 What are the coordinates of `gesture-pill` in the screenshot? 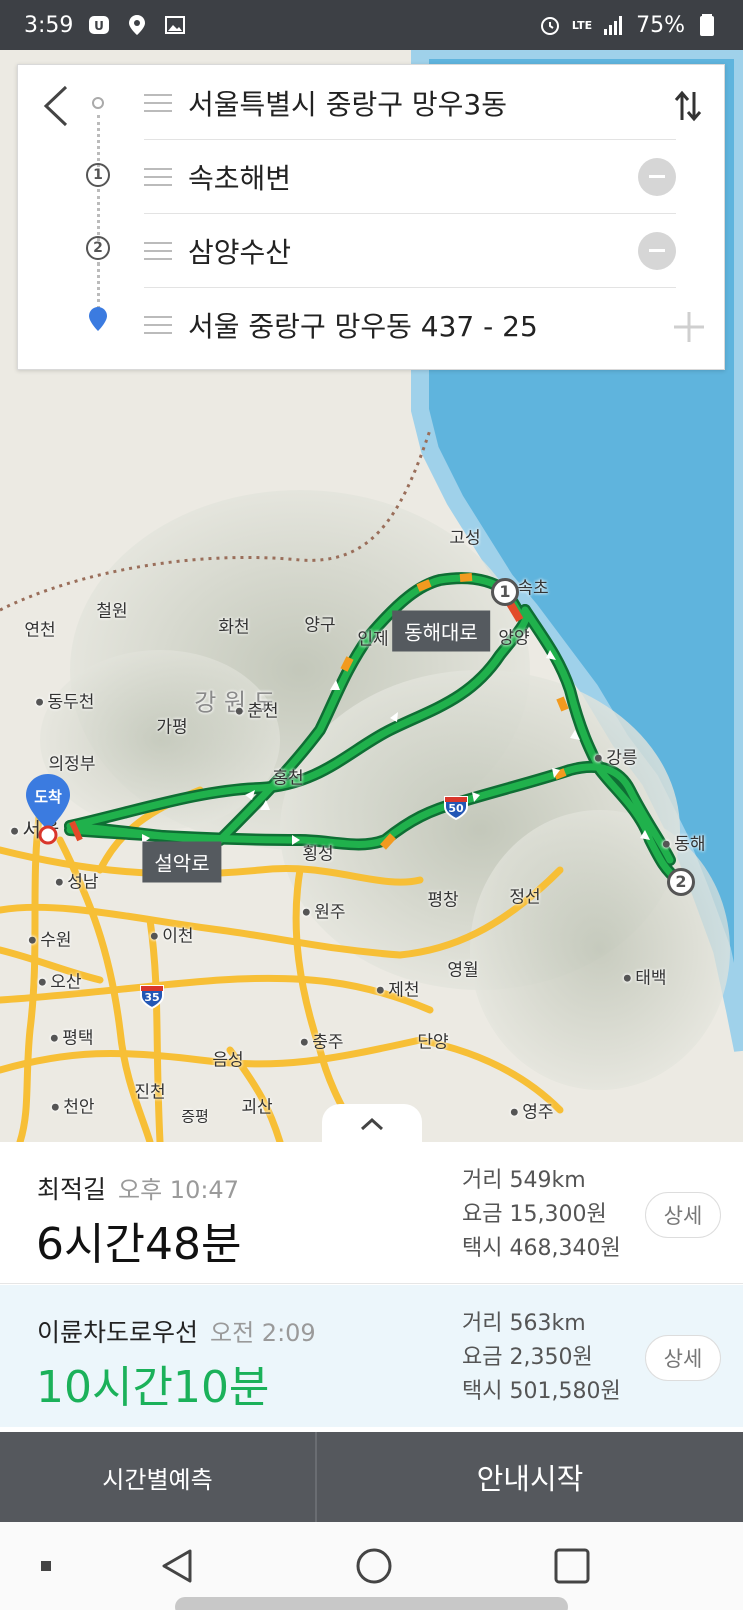 It's located at (371, 1603).